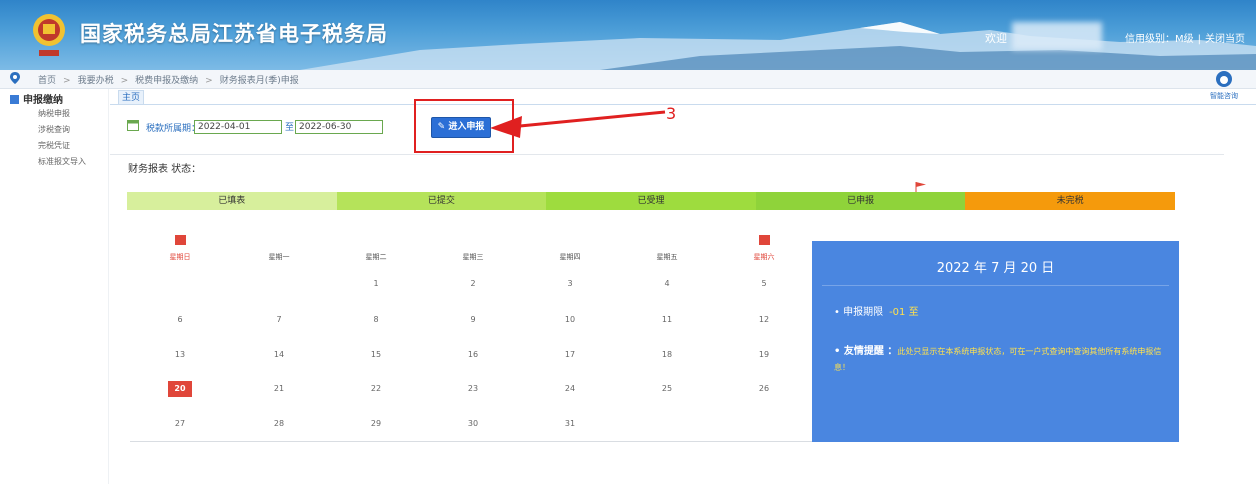 This screenshot has width=1256, height=484. I want to click on calendar-day: 23, so click(473, 389).